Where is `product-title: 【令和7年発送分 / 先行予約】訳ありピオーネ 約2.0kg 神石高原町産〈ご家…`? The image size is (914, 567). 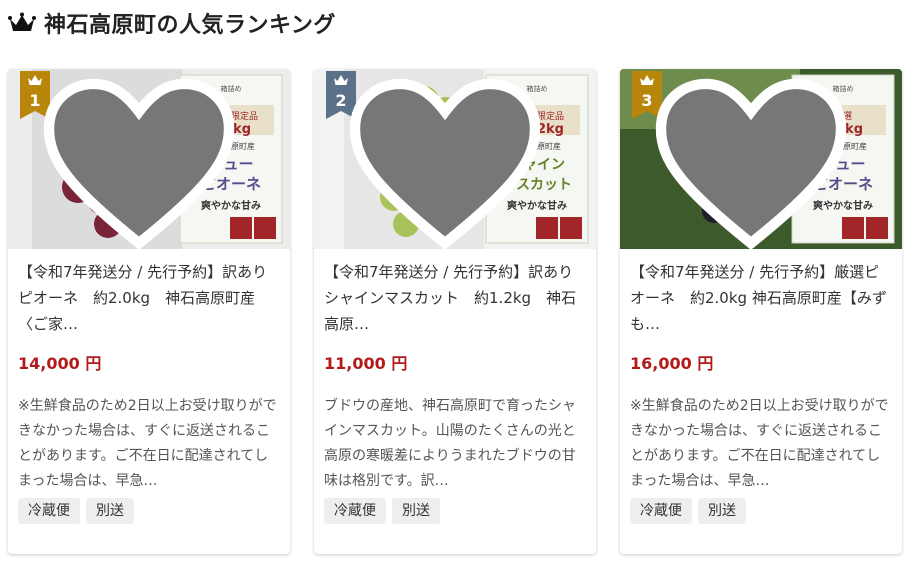
product-title: 【令和7年発送分 / 先行予約】訳ありピオーネ 約2.0kg 神石高原町産〈ご家… is located at coordinates (150, 298).